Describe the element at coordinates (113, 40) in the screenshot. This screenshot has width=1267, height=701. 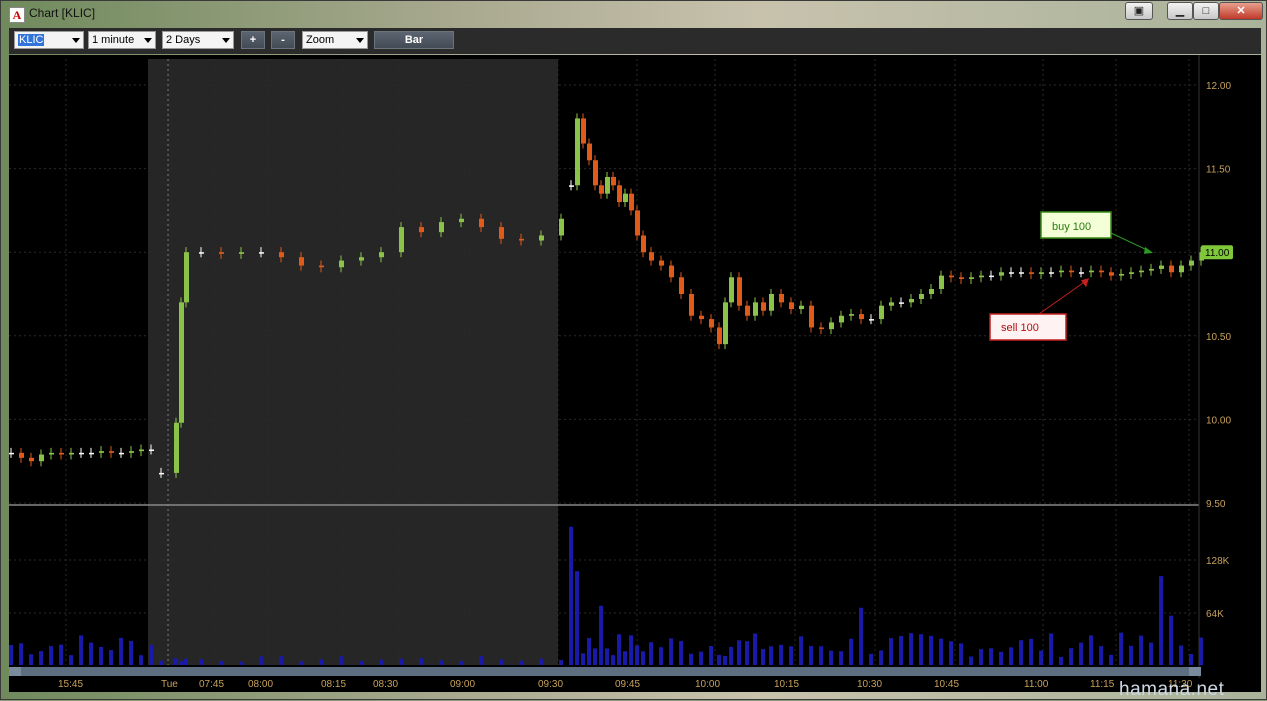
I see `interval-value: 1 minute` at that location.